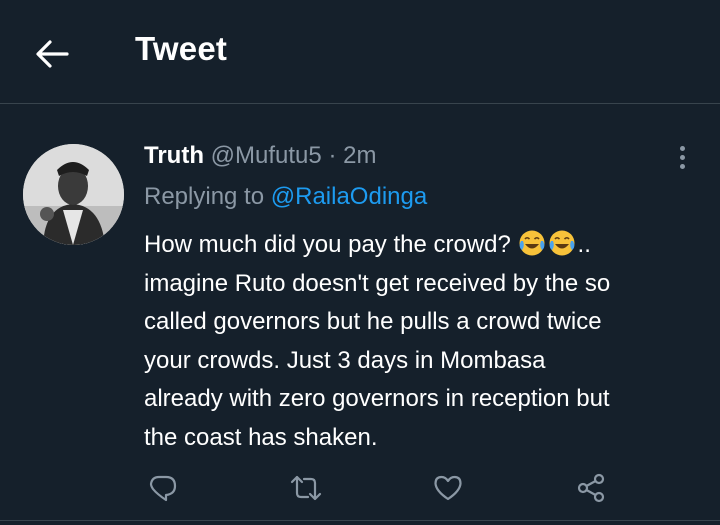  What do you see at coordinates (360, 520) in the screenshot?
I see `divider` at bounding box center [360, 520].